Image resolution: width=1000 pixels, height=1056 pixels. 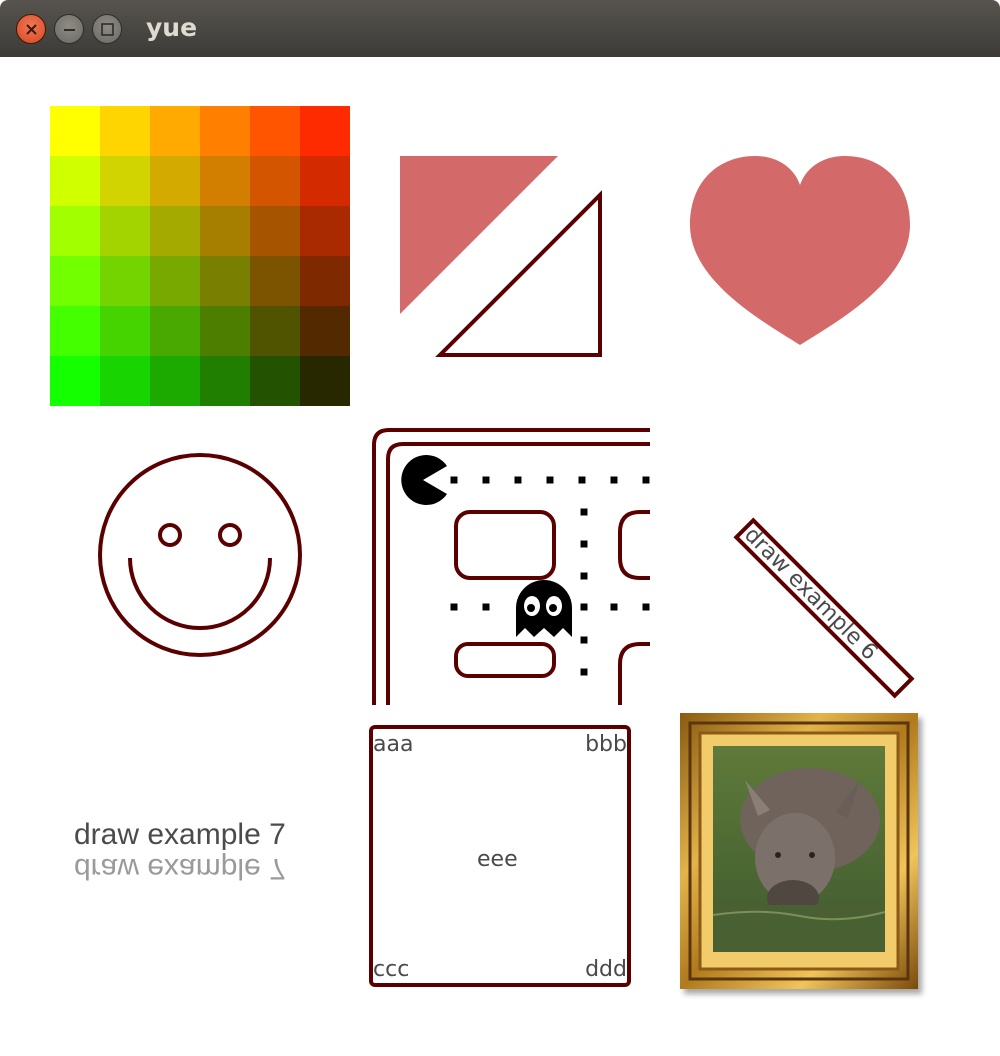 What do you see at coordinates (479, 235) in the screenshot?
I see `filled-triangle` at bounding box center [479, 235].